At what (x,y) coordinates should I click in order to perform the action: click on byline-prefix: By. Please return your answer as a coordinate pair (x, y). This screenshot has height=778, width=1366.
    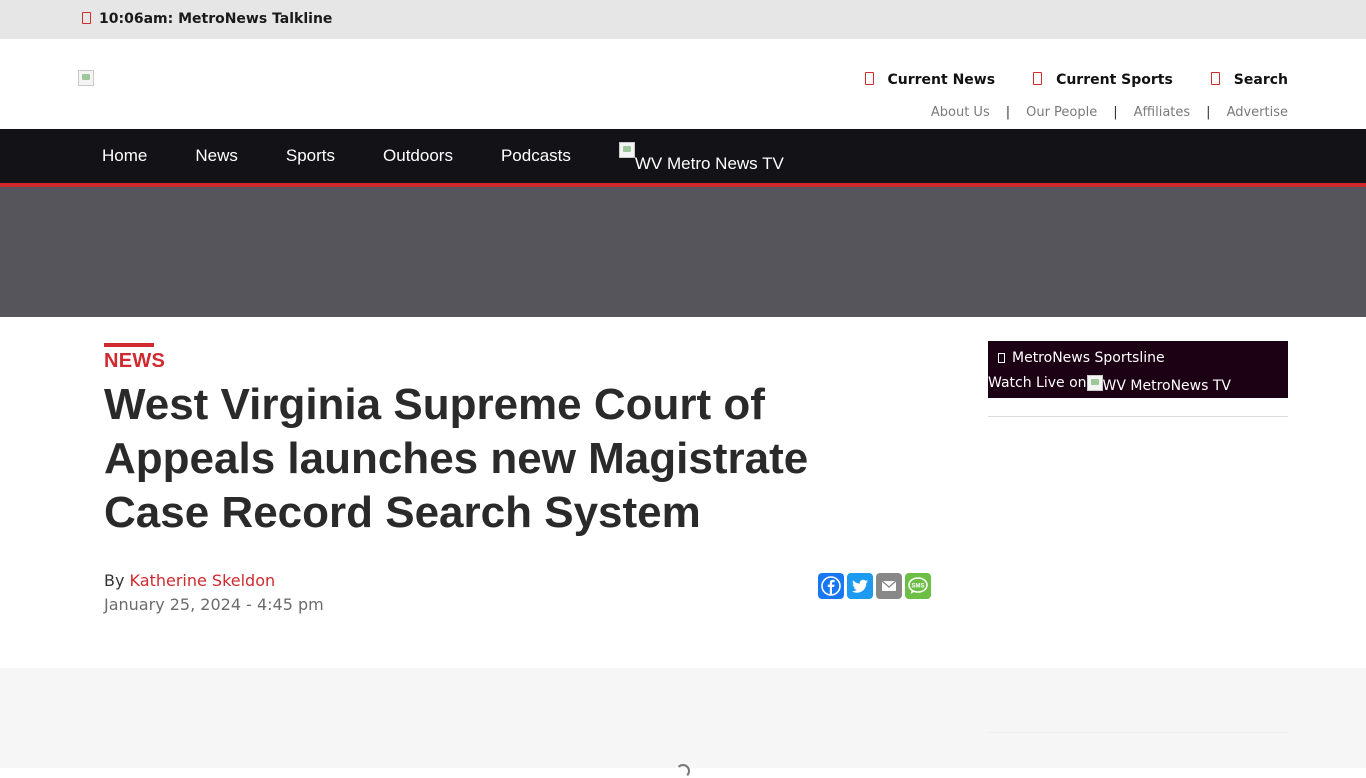
    Looking at the image, I should click on (114, 580).